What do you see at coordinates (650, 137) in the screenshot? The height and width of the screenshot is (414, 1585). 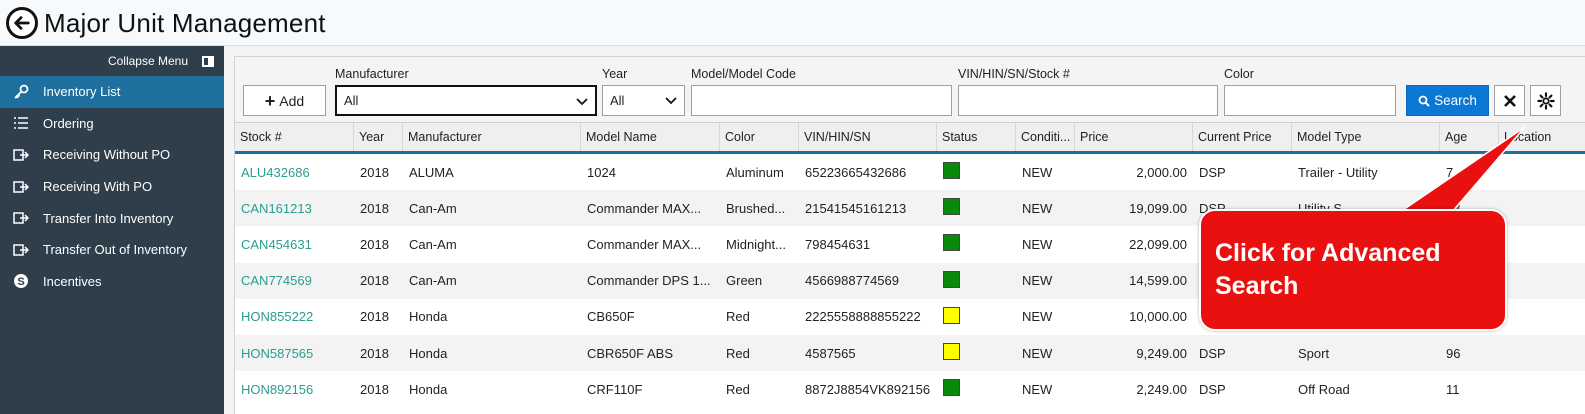 I see `column-header-model-name: Model Name` at bounding box center [650, 137].